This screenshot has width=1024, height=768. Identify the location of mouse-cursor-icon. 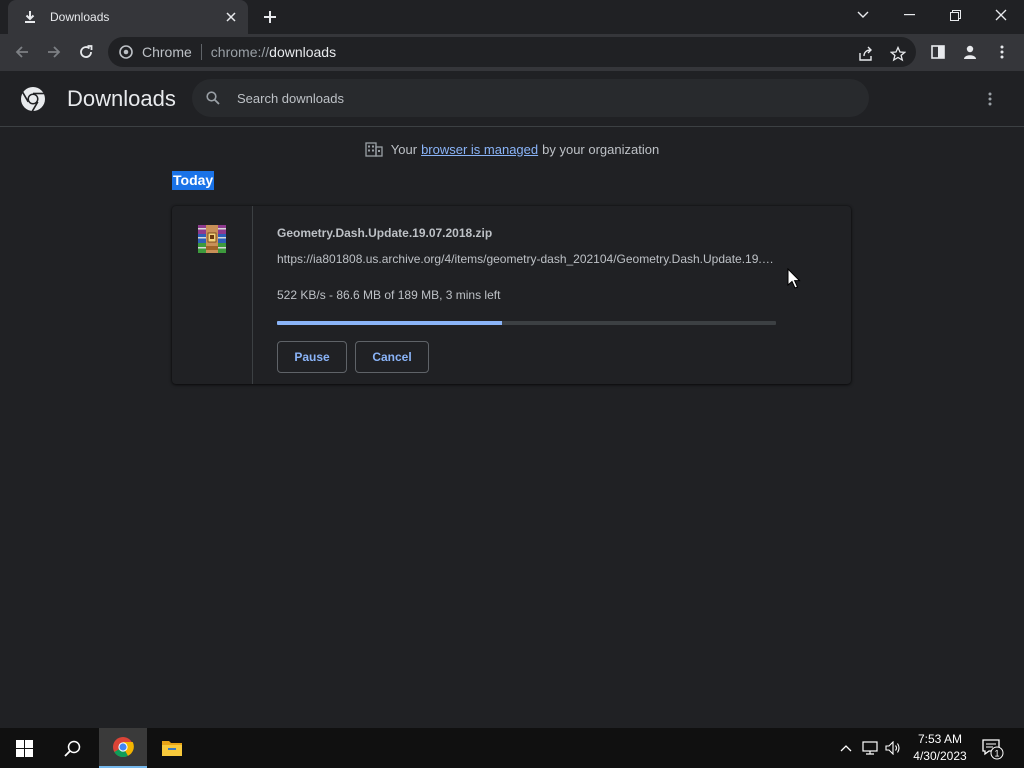
(794, 278).